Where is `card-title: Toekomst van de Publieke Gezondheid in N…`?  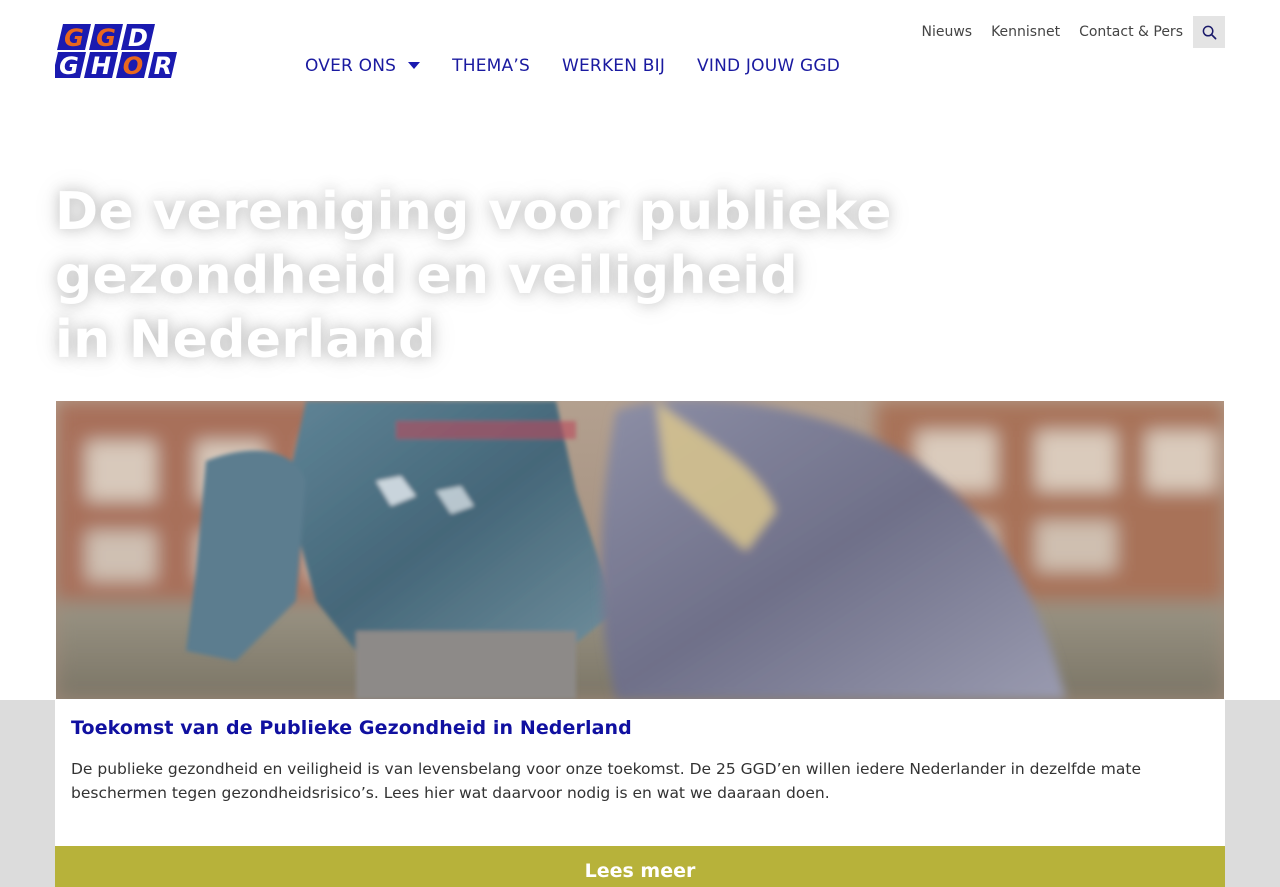
card-title: Toekomst van de Publieke Gezondheid in N… is located at coordinates (640, 728).